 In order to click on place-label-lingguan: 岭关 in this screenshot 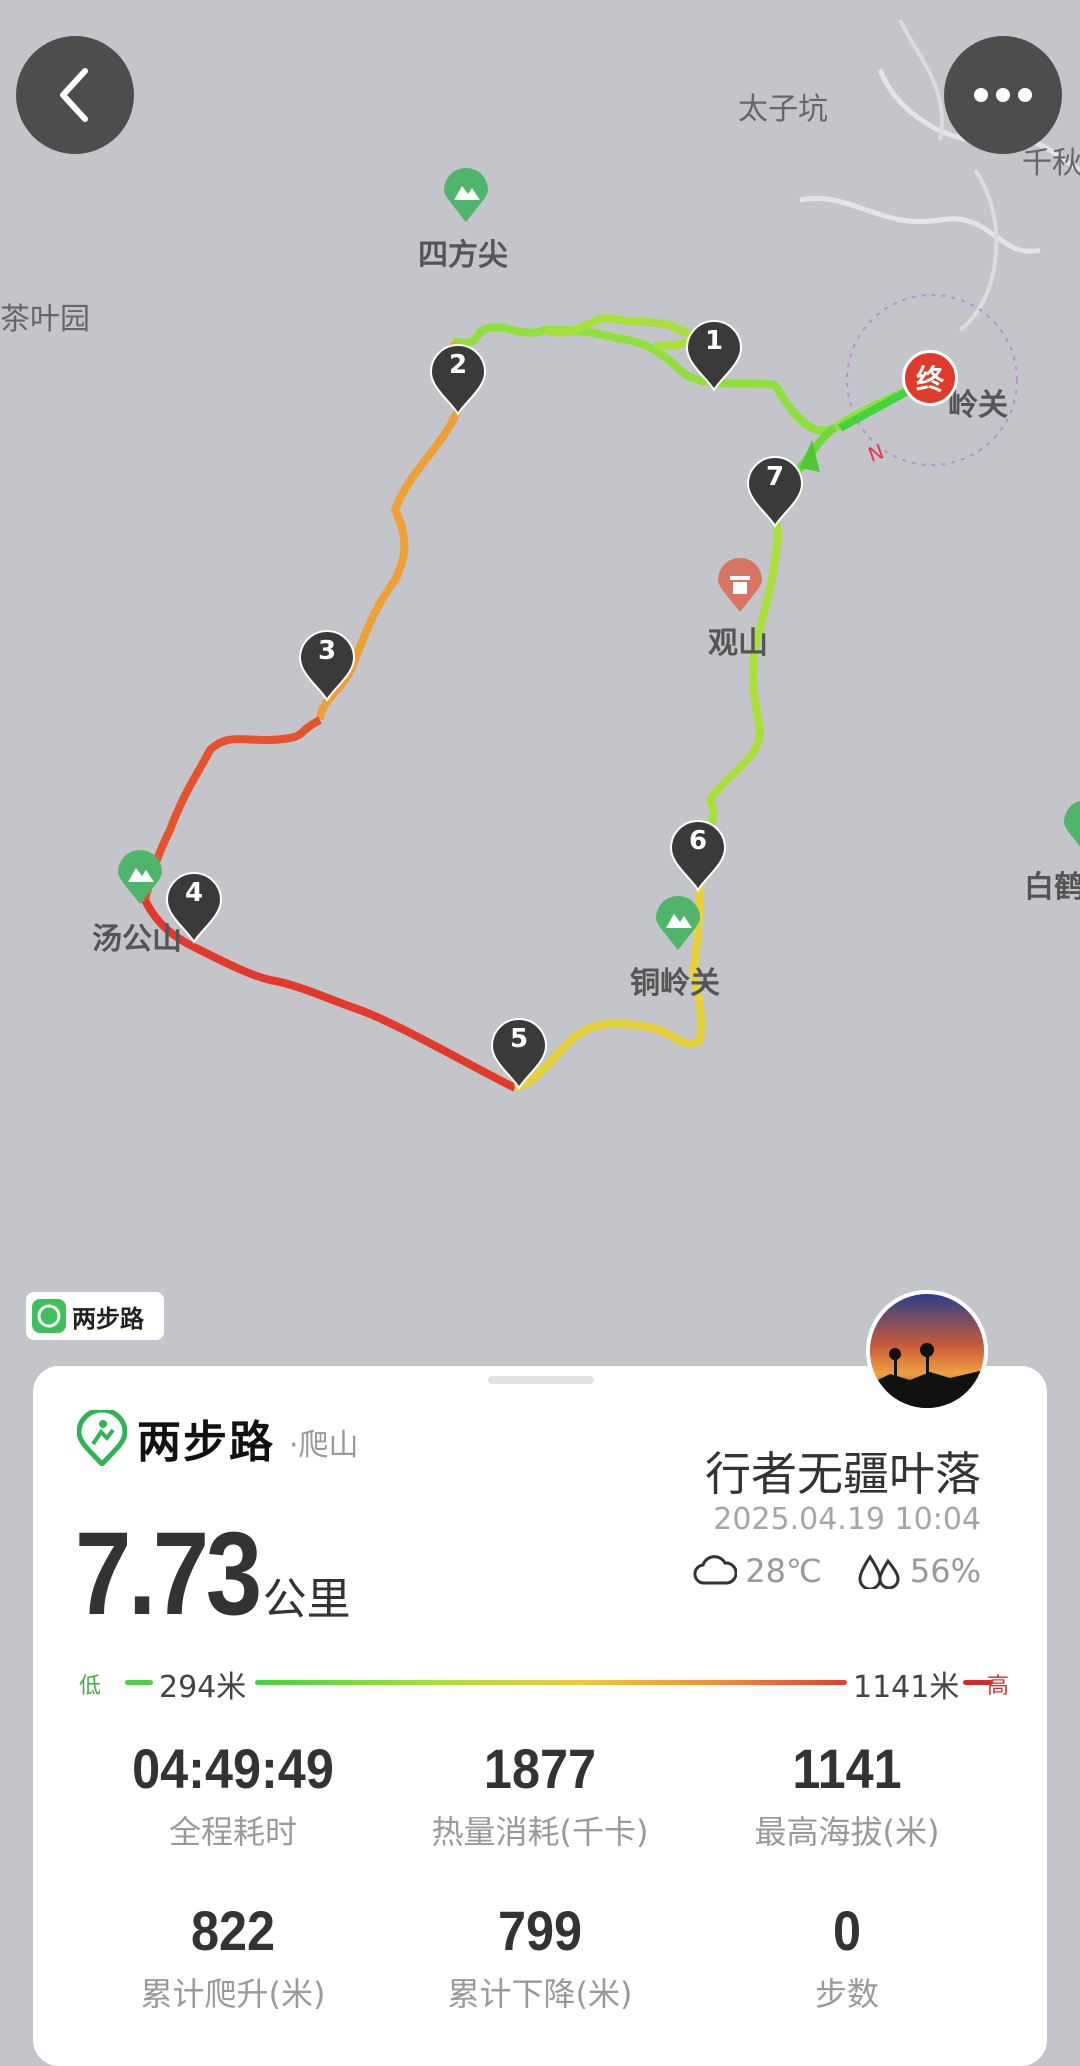, I will do `click(978, 405)`.